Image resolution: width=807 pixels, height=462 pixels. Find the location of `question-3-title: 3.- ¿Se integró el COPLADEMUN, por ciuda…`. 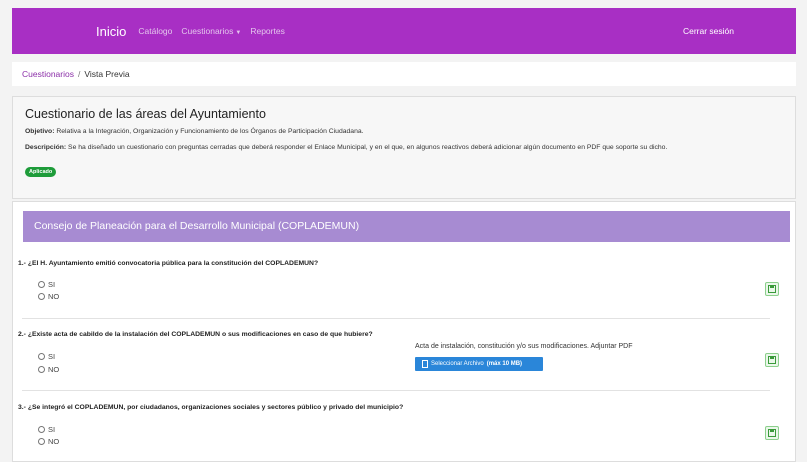

question-3-title: 3.- ¿Se integró el COPLADEMUN, por ciuda… is located at coordinates (211, 407).